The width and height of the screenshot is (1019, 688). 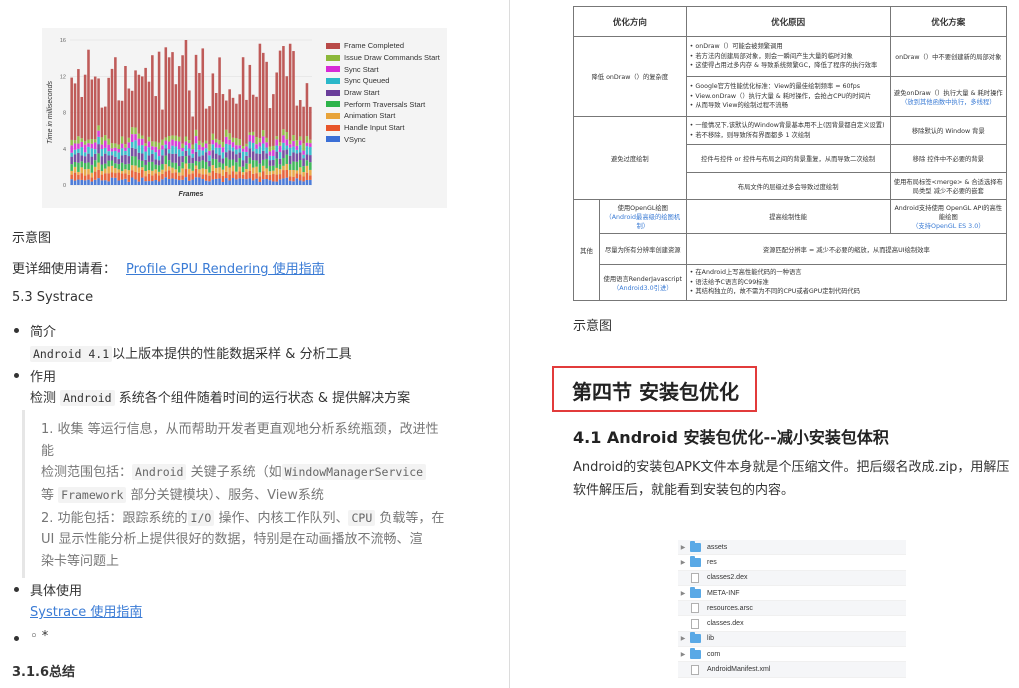 I want to click on quote-line: 1. 收集 等运行信息，从而帮助开发者更直观地分析系统瓶颈，改进性, so click(x=240, y=429).